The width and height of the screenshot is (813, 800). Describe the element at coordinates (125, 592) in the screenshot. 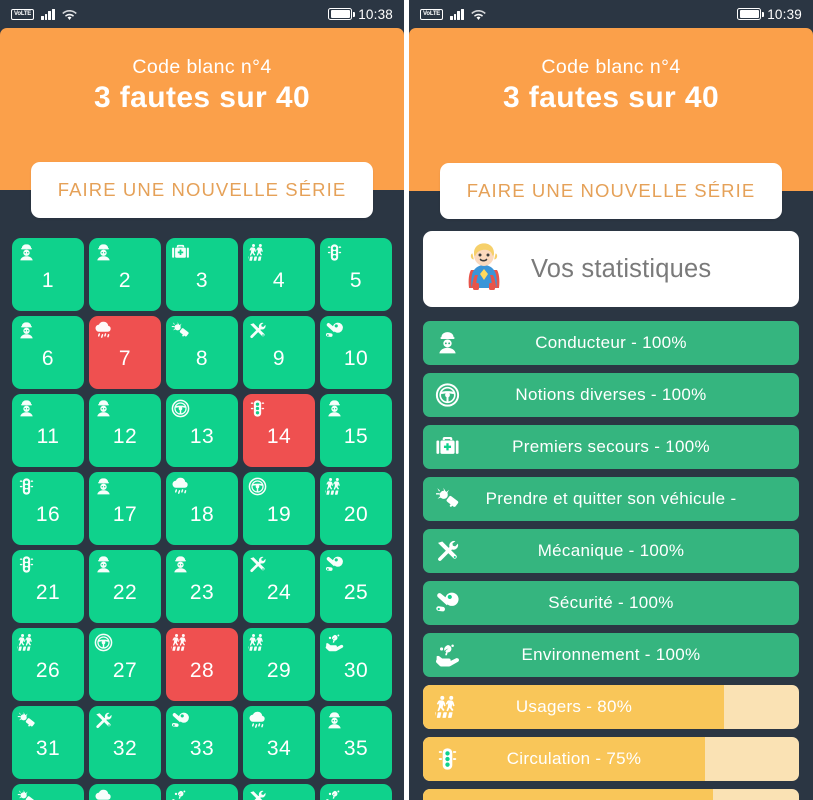

I see `question-number: 22` at that location.